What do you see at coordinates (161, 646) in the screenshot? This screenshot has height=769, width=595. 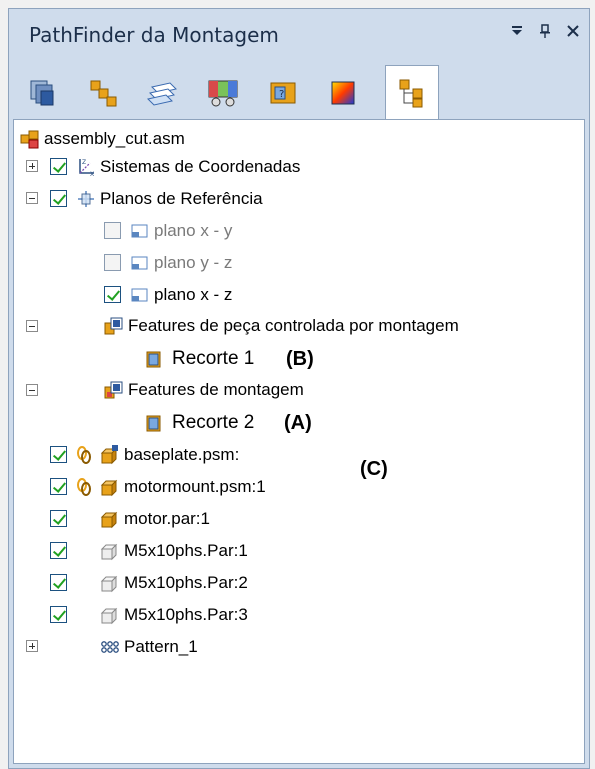 I see `pattern-label: Pattern_1` at bounding box center [161, 646].